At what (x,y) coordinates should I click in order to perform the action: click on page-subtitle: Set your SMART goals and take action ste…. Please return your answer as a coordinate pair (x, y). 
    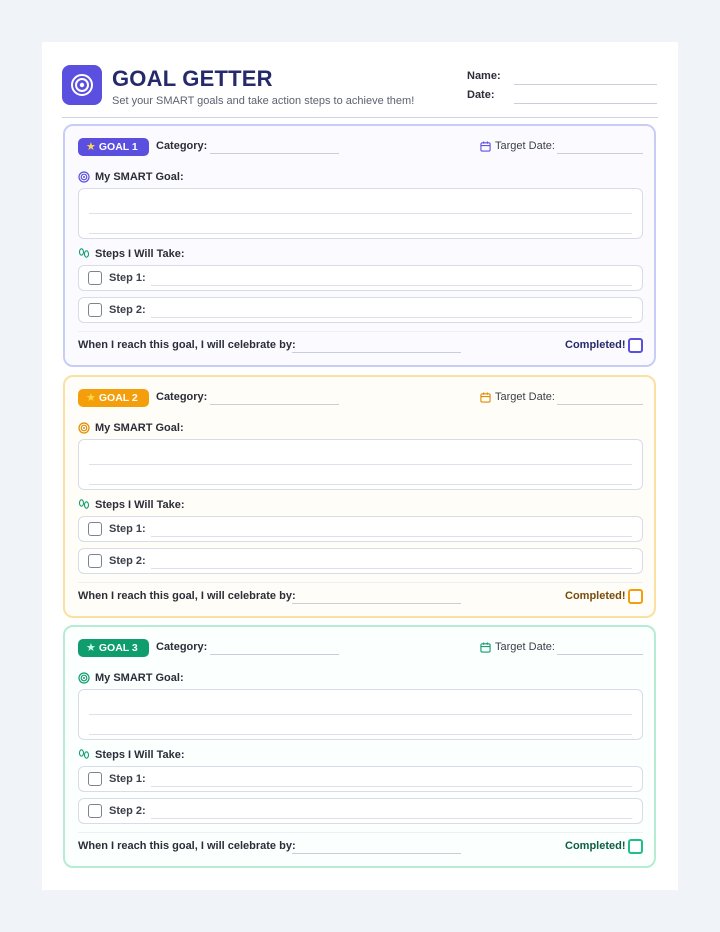
    Looking at the image, I should click on (263, 101).